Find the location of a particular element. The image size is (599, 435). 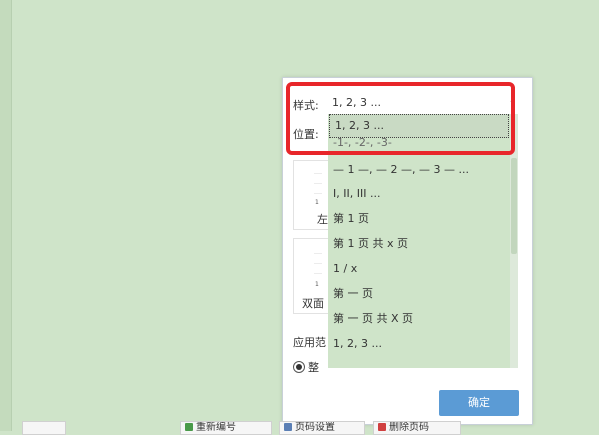

dropdown-item: 第 一 页 共 X 页 is located at coordinates (419, 319).